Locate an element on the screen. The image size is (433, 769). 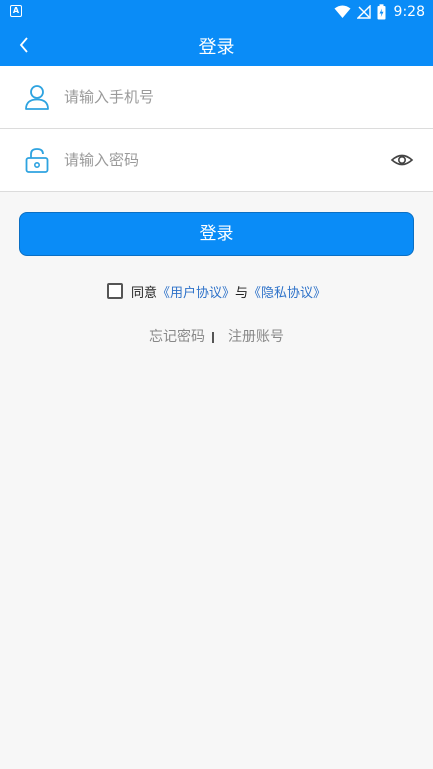
register-link: 注册账号 is located at coordinates (256, 336).